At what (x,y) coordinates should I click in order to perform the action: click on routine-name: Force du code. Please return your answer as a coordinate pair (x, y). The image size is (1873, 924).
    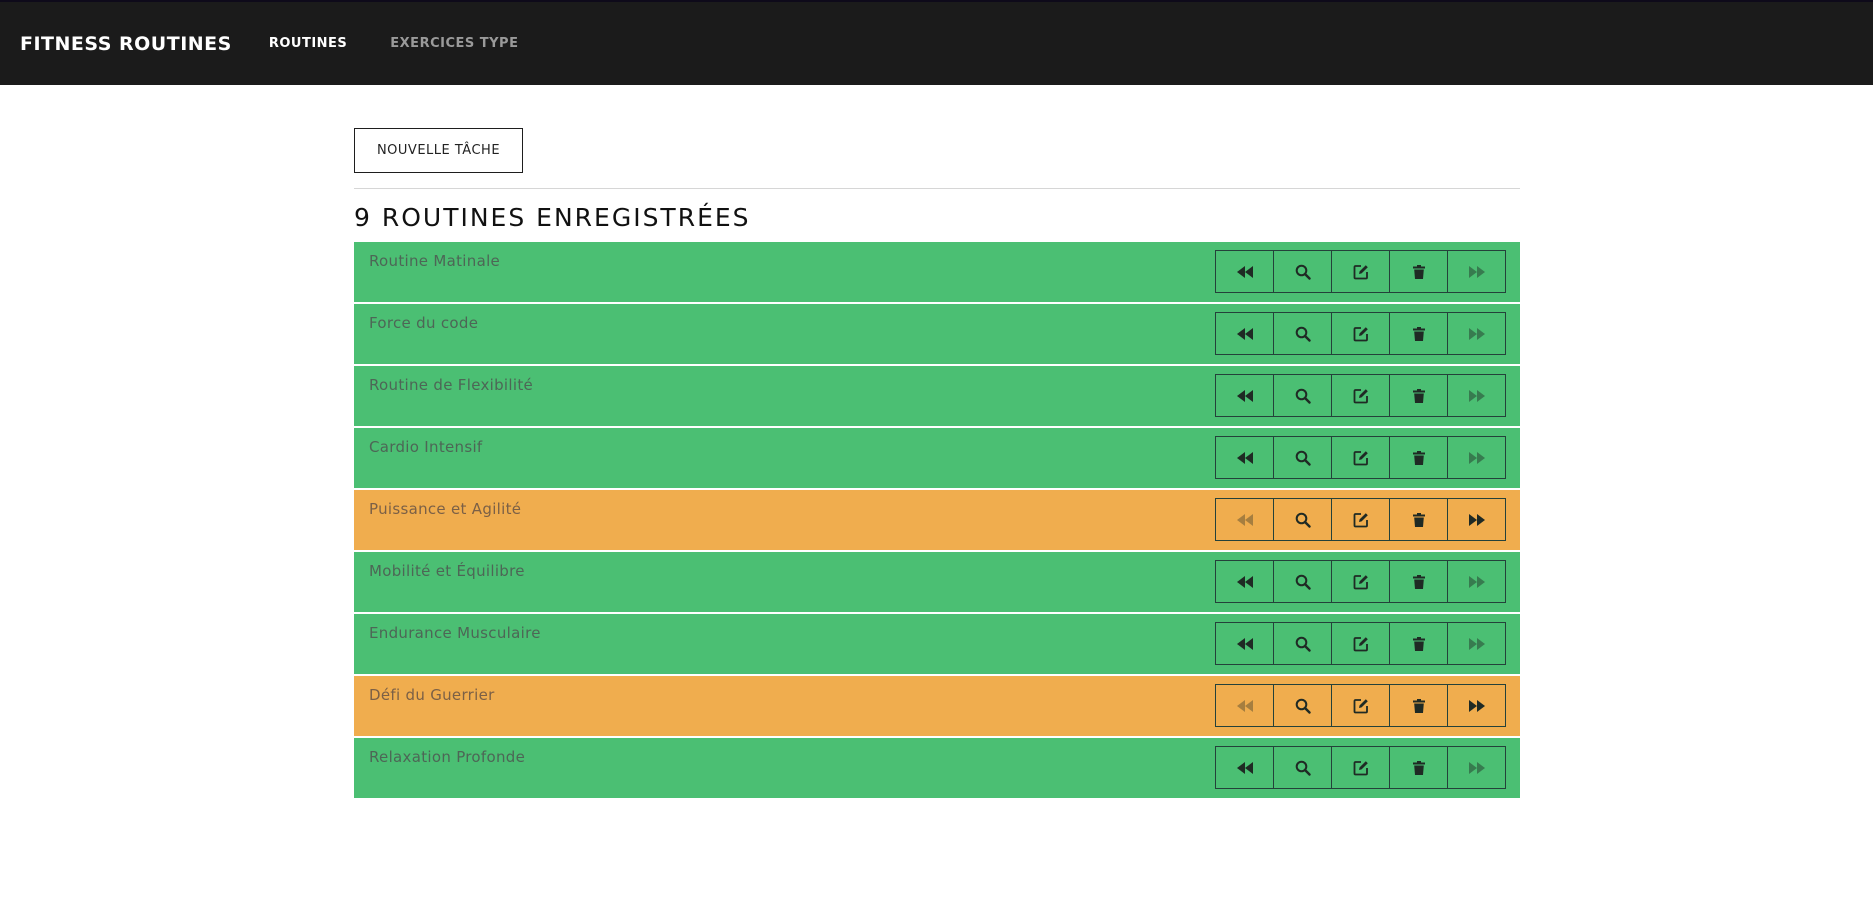
    Looking at the image, I should click on (424, 323).